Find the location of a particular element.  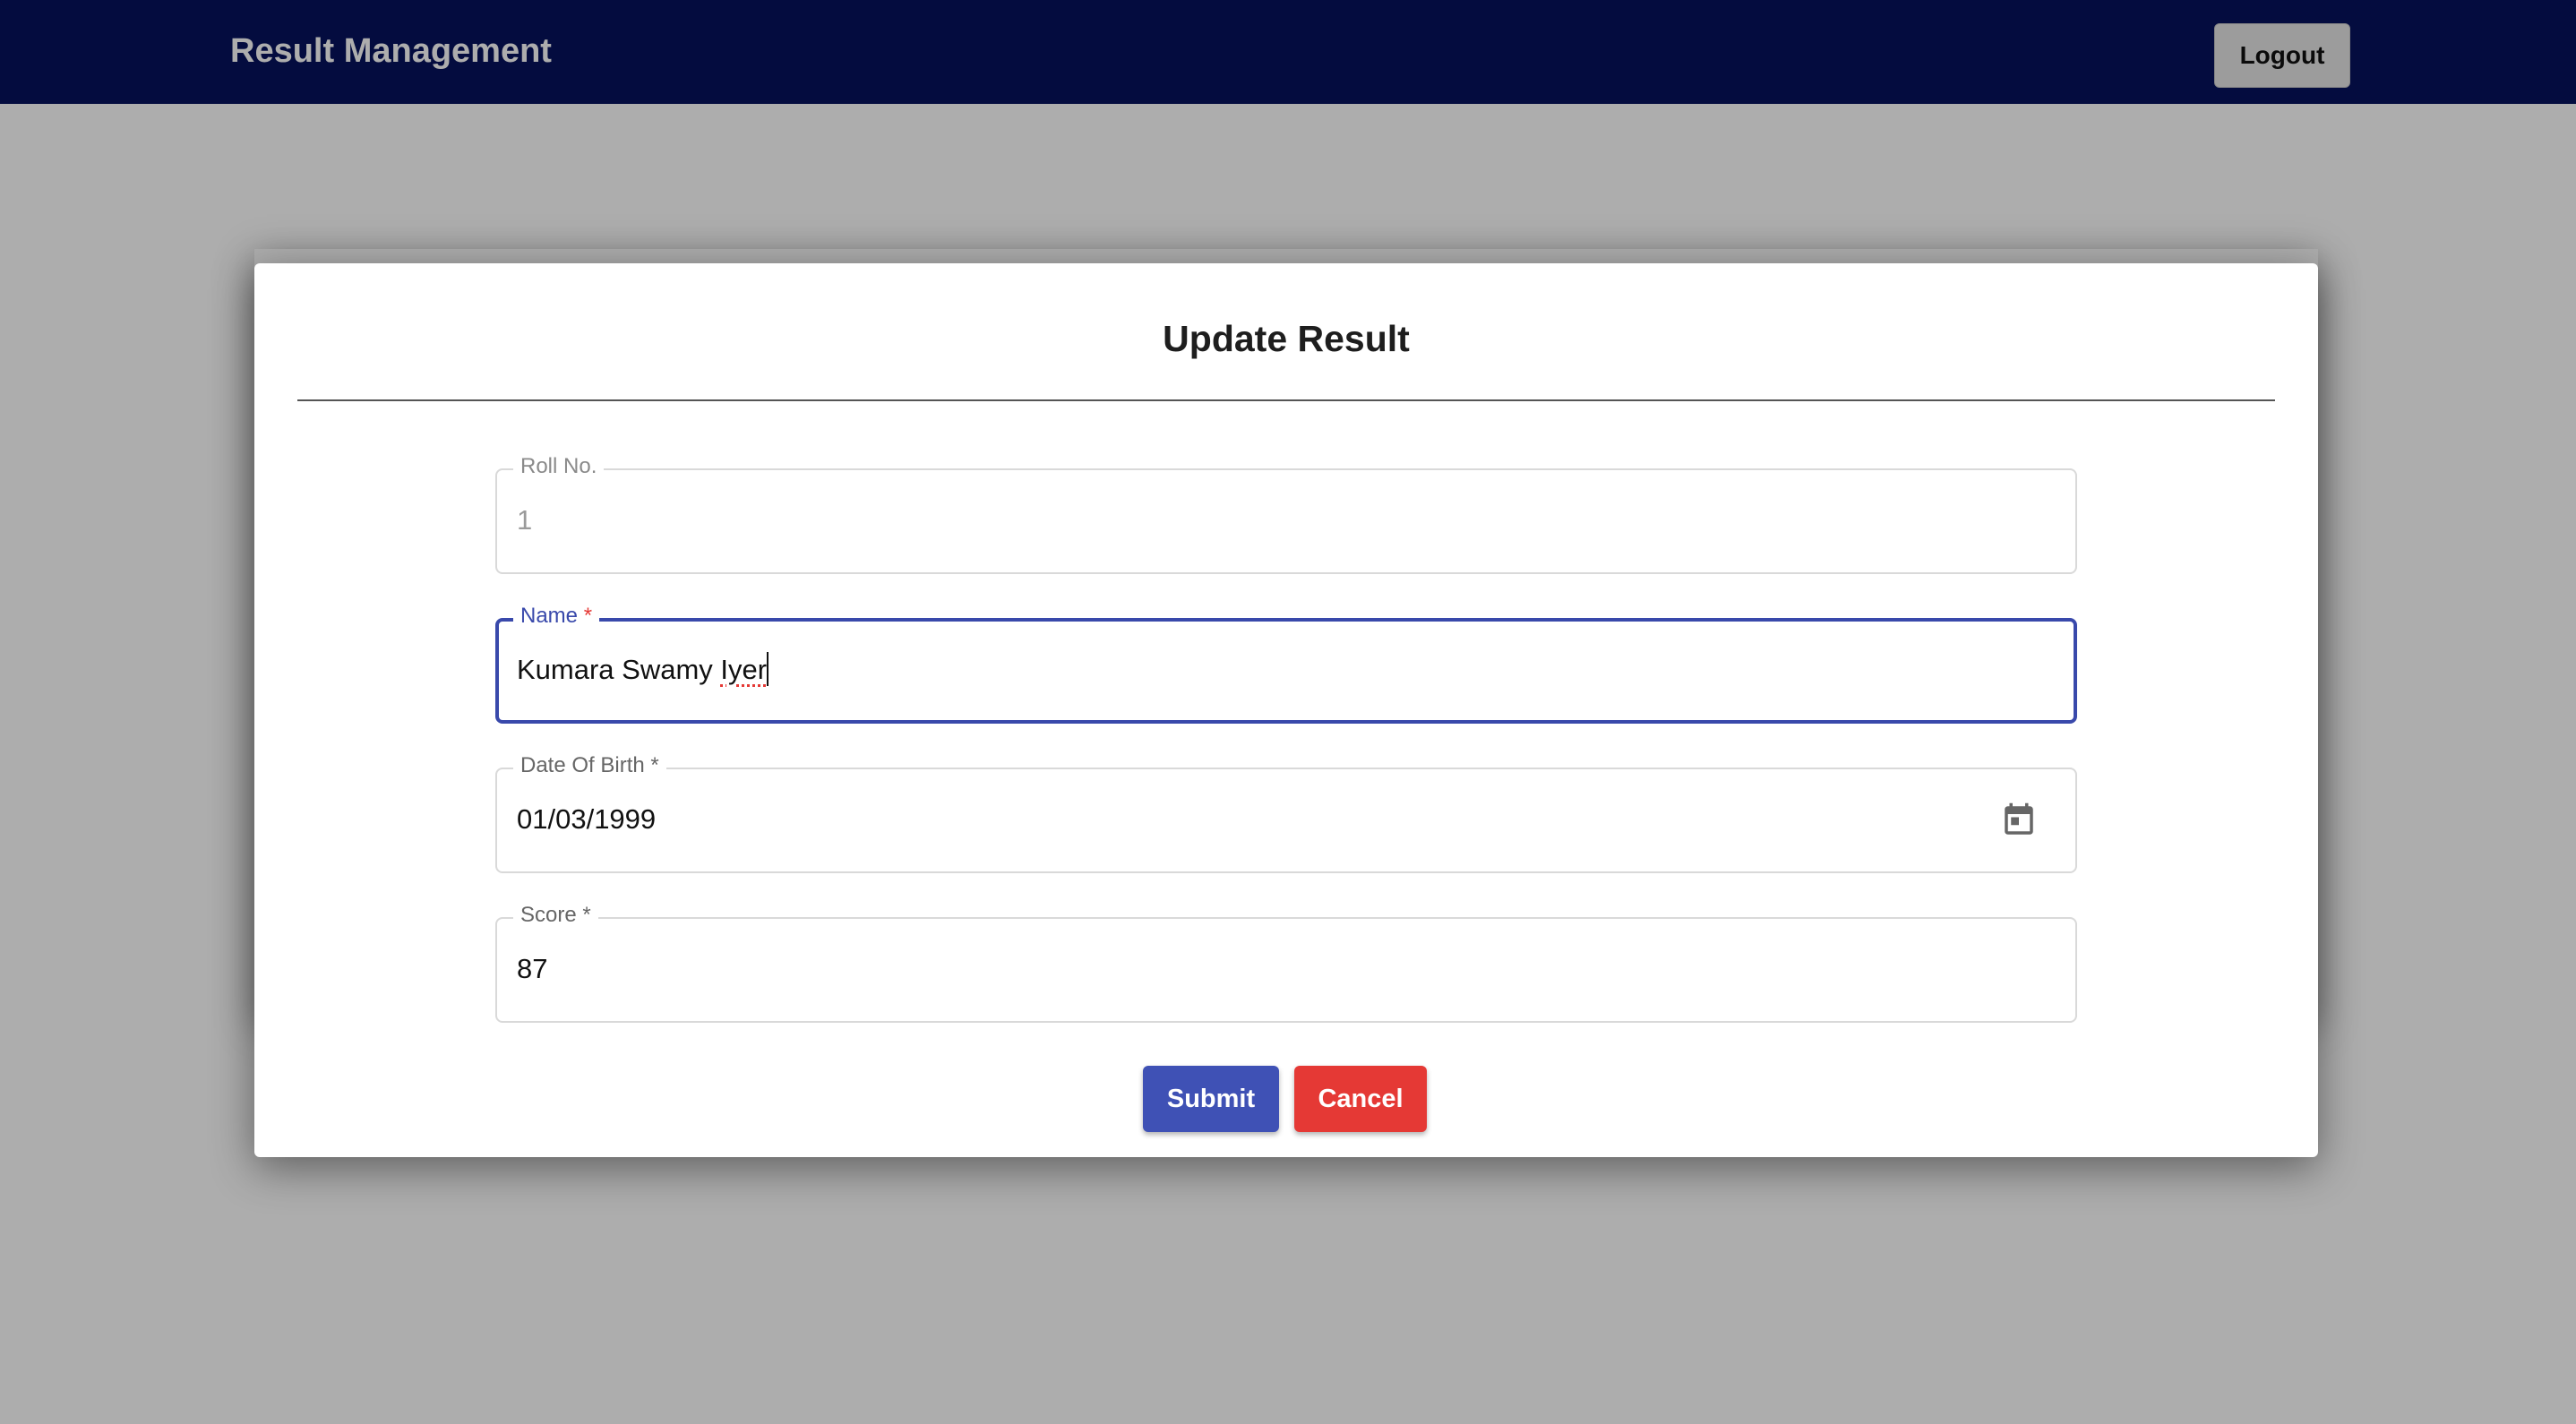

date-of-birth-field: Date Of Birth * 01/03/1999 is located at coordinates (1286, 812).